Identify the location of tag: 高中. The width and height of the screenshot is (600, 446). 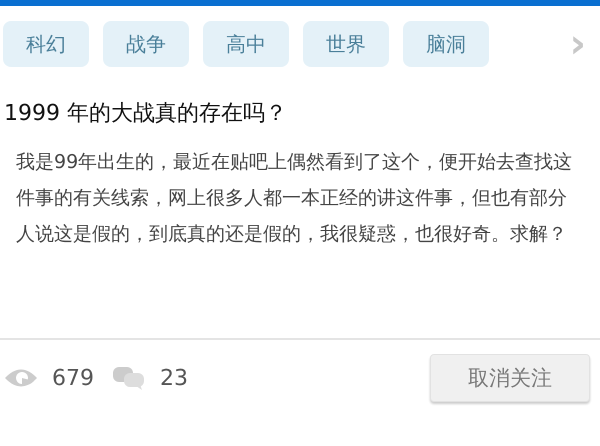
(246, 44).